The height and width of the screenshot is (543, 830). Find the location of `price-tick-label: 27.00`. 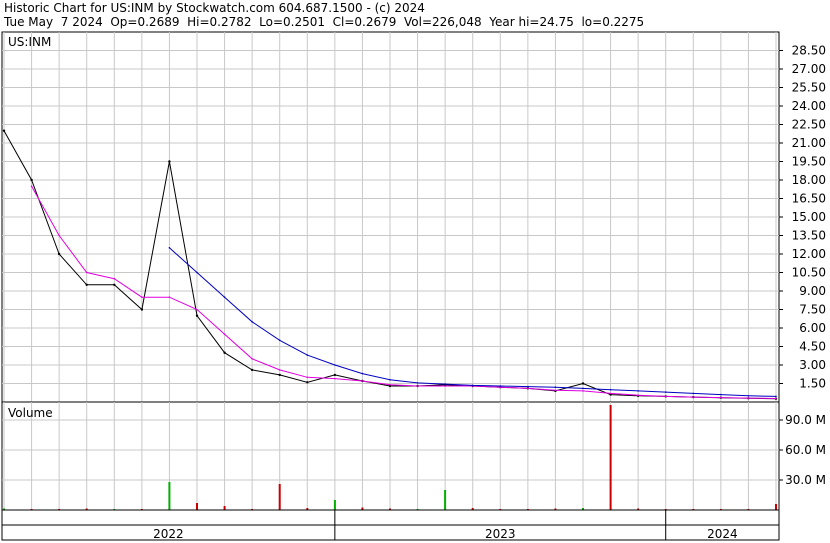

price-tick-label: 27.00 is located at coordinates (809, 69).